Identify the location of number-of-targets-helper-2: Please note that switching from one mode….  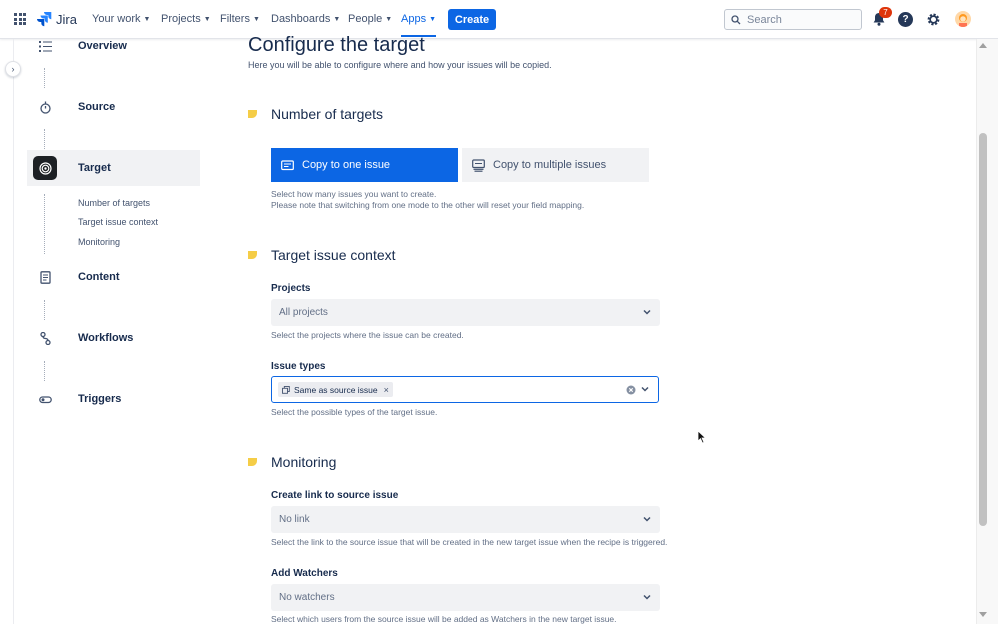
(428, 205).